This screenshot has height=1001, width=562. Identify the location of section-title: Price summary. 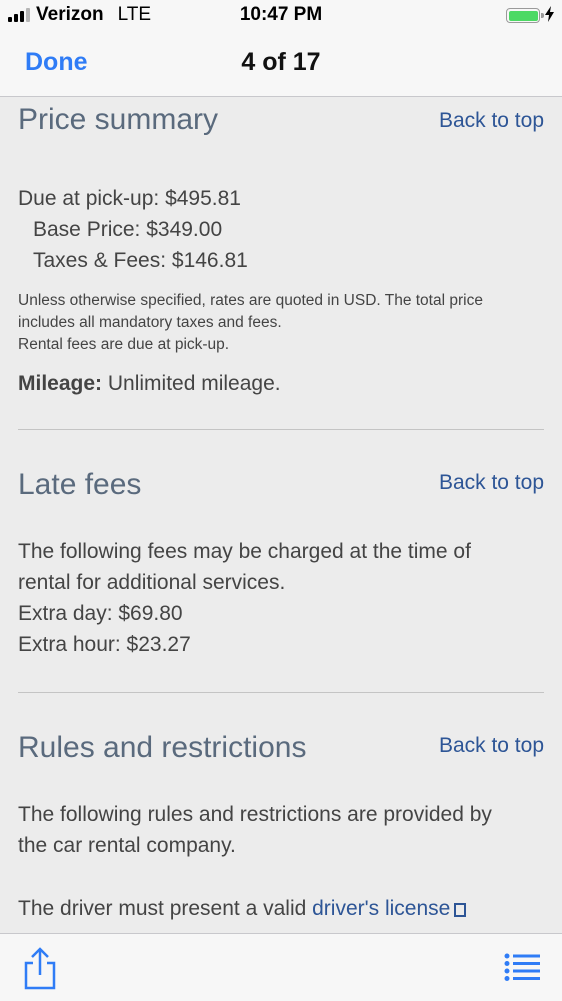
(118, 119).